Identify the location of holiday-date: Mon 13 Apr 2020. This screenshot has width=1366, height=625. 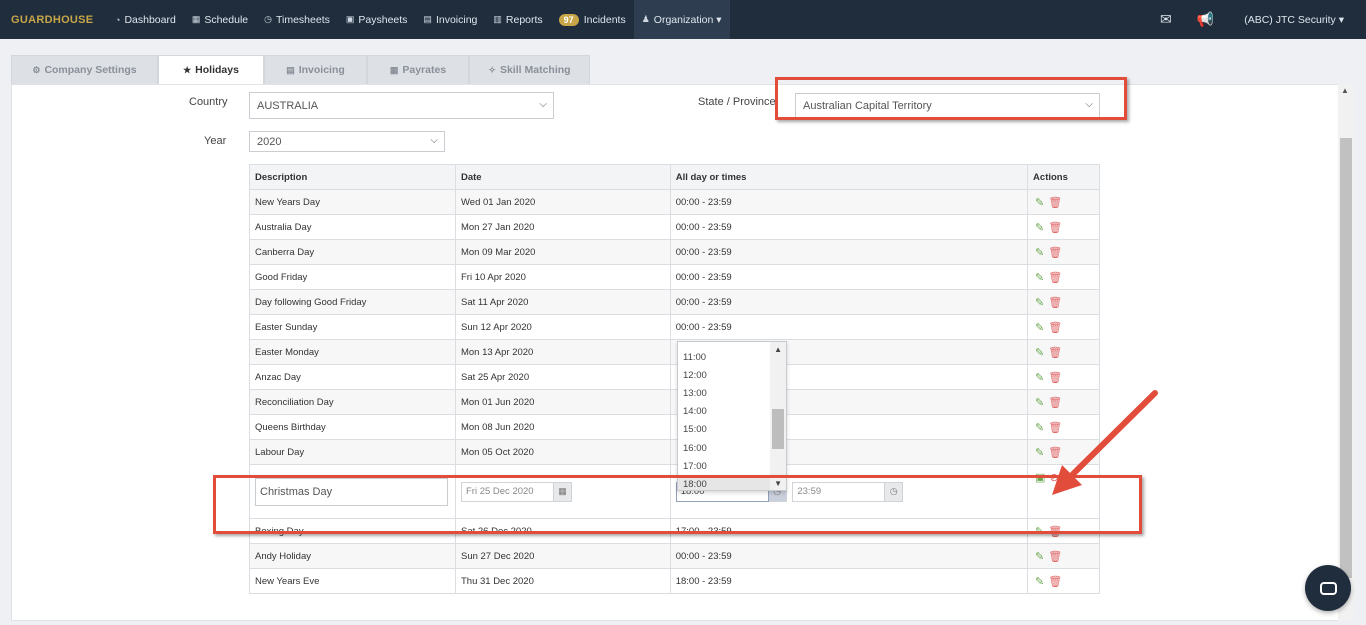
(562, 352).